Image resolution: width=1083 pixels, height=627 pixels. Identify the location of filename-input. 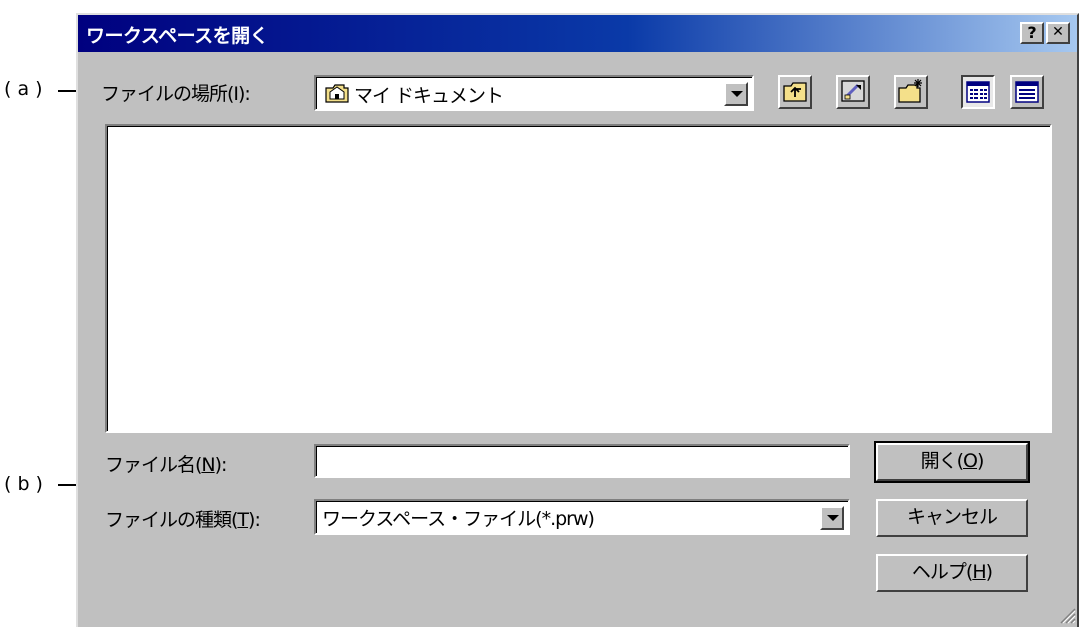
(582, 461).